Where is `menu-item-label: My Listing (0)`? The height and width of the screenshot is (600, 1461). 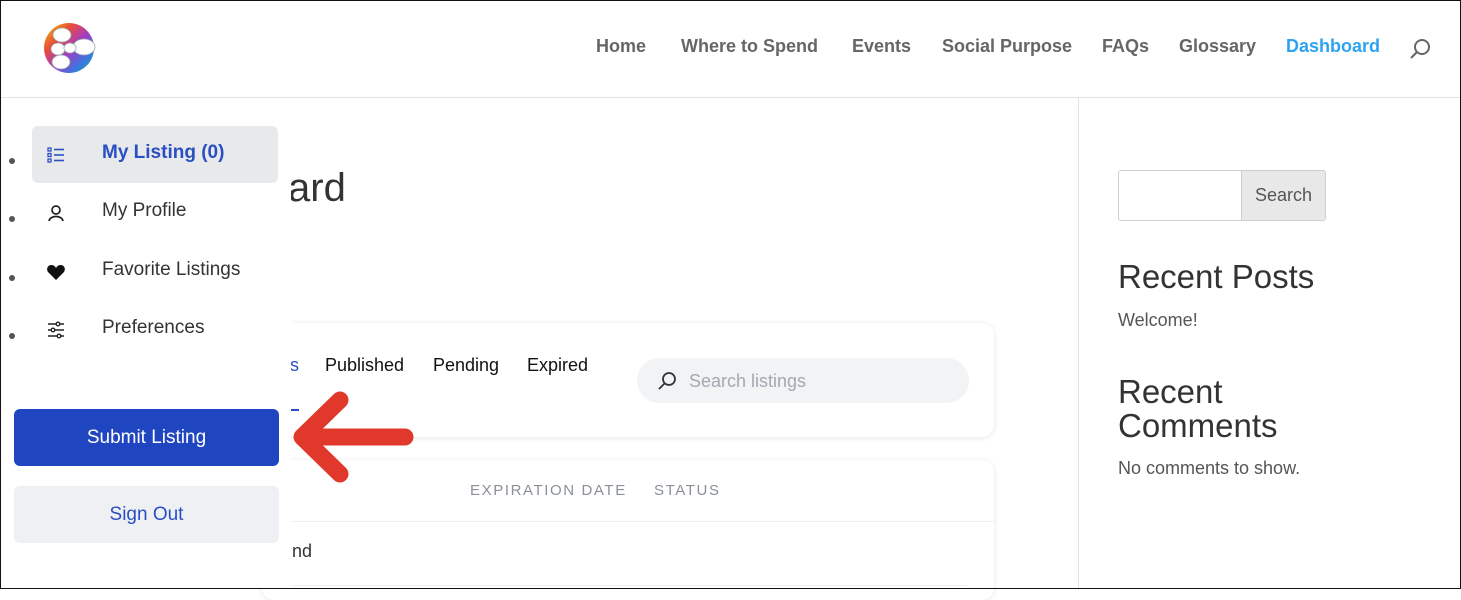
menu-item-label: My Listing (0) is located at coordinates (163, 152).